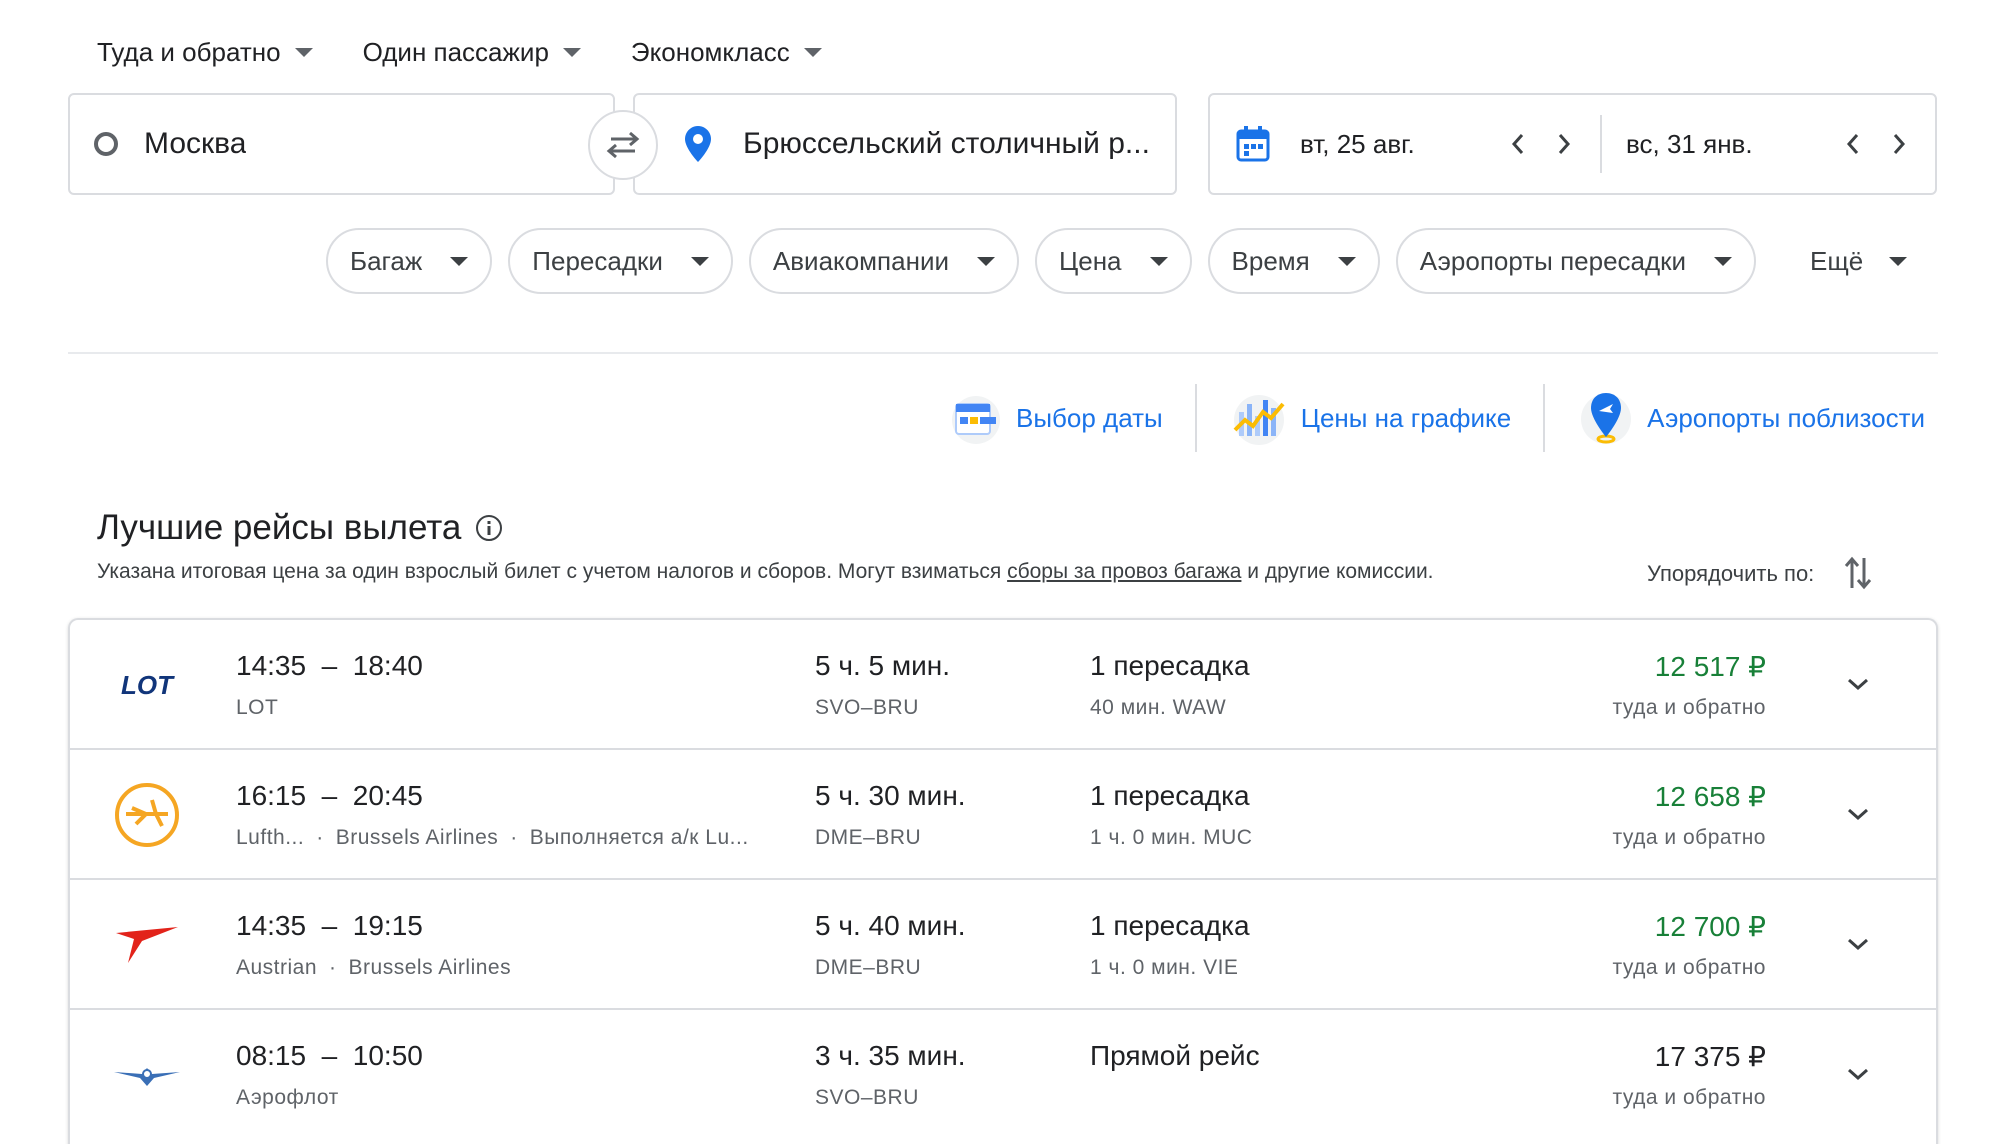  What do you see at coordinates (1124, 571) in the screenshot?
I see `baggage-fees-link: сборы за провоз багажа` at bounding box center [1124, 571].